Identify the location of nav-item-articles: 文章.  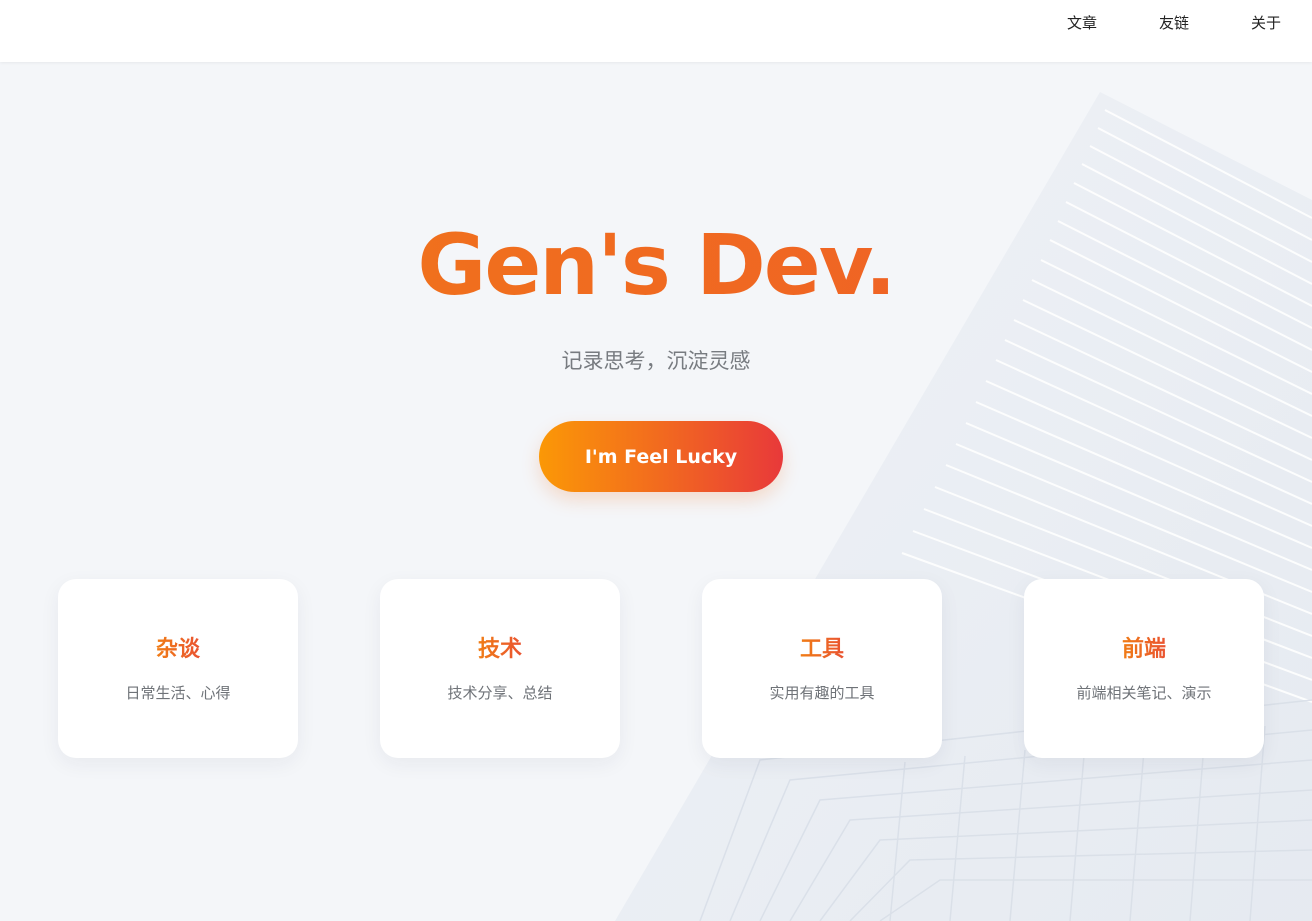
(1082, 23).